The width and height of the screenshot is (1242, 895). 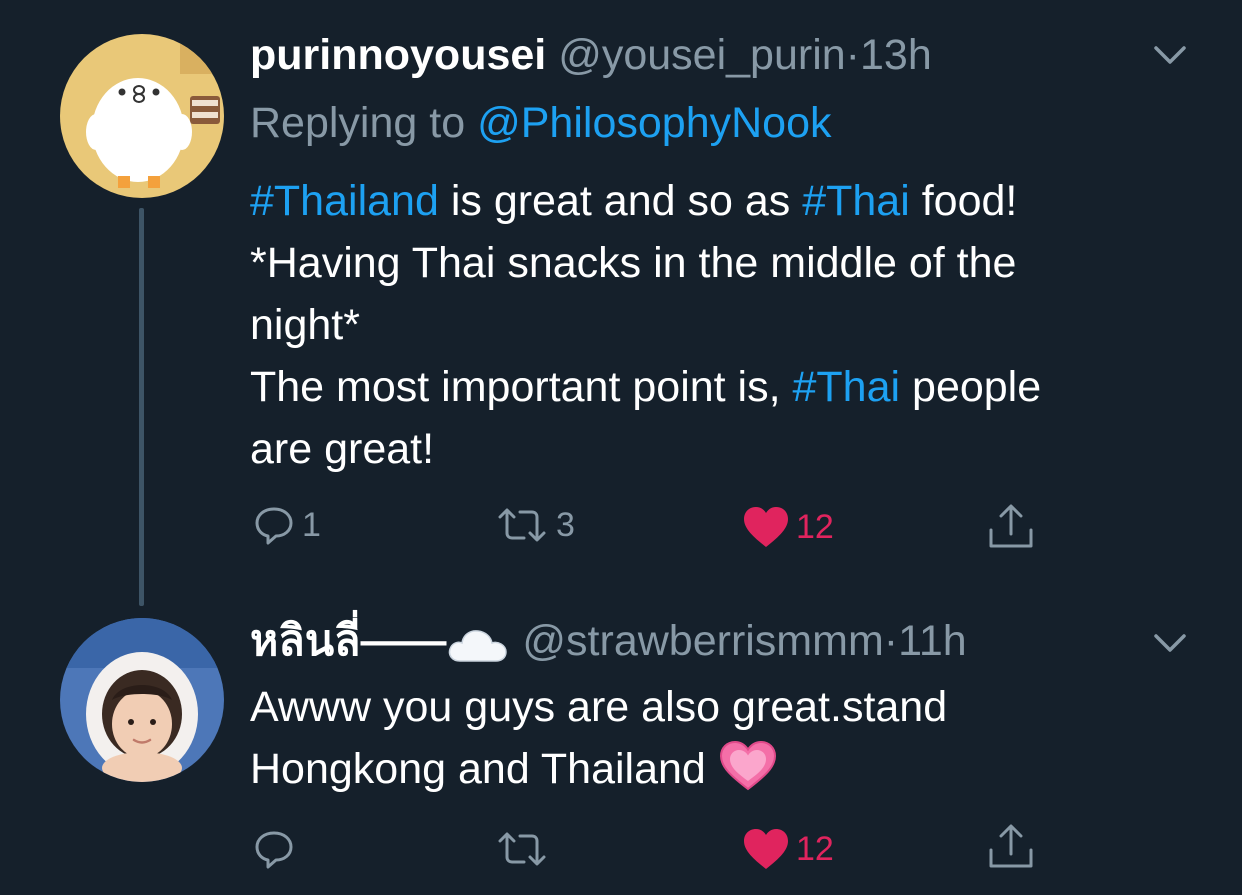 I want to click on timestamp: 11h, so click(x=932, y=641).